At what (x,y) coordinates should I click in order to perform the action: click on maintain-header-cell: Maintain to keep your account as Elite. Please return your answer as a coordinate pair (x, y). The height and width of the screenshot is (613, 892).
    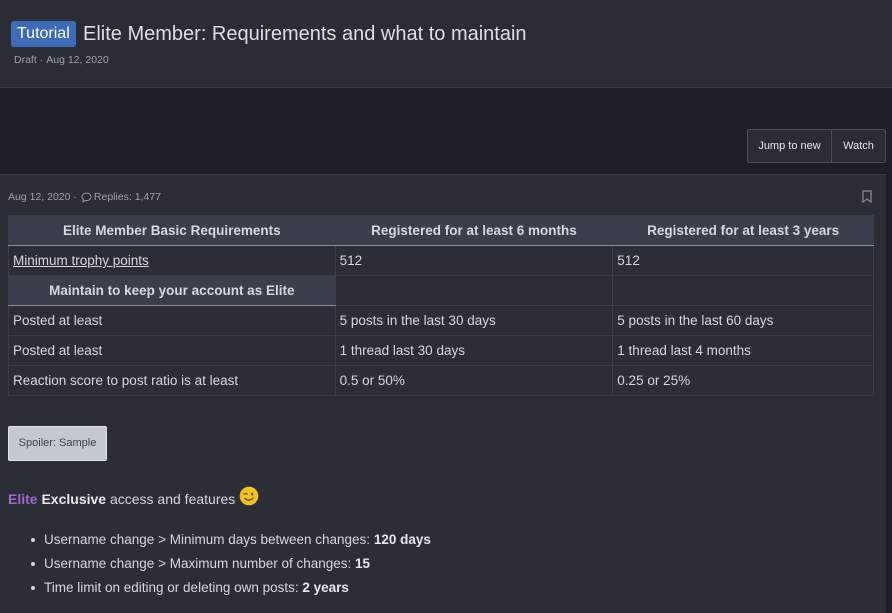
    Looking at the image, I should click on (172, 290).